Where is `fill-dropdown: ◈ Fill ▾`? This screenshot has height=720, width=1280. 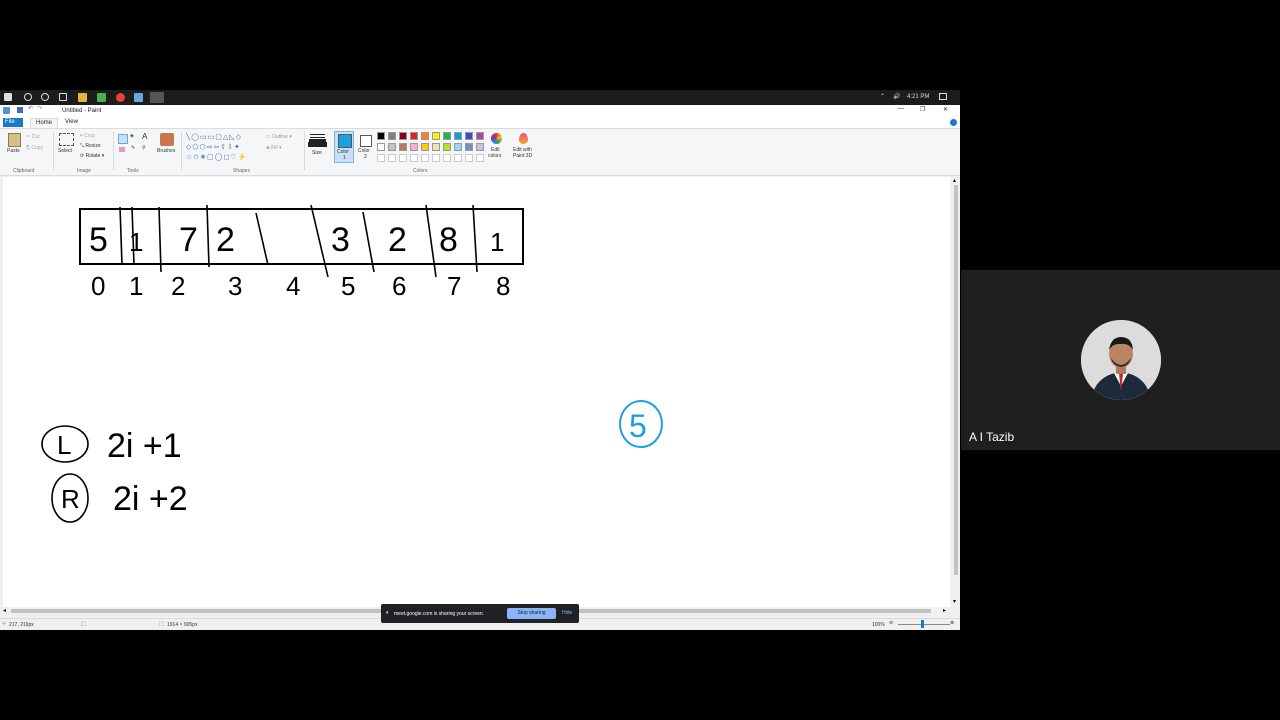 fill-dropdown: ◈ Fill ▾ is located at coordinates (274, 148).